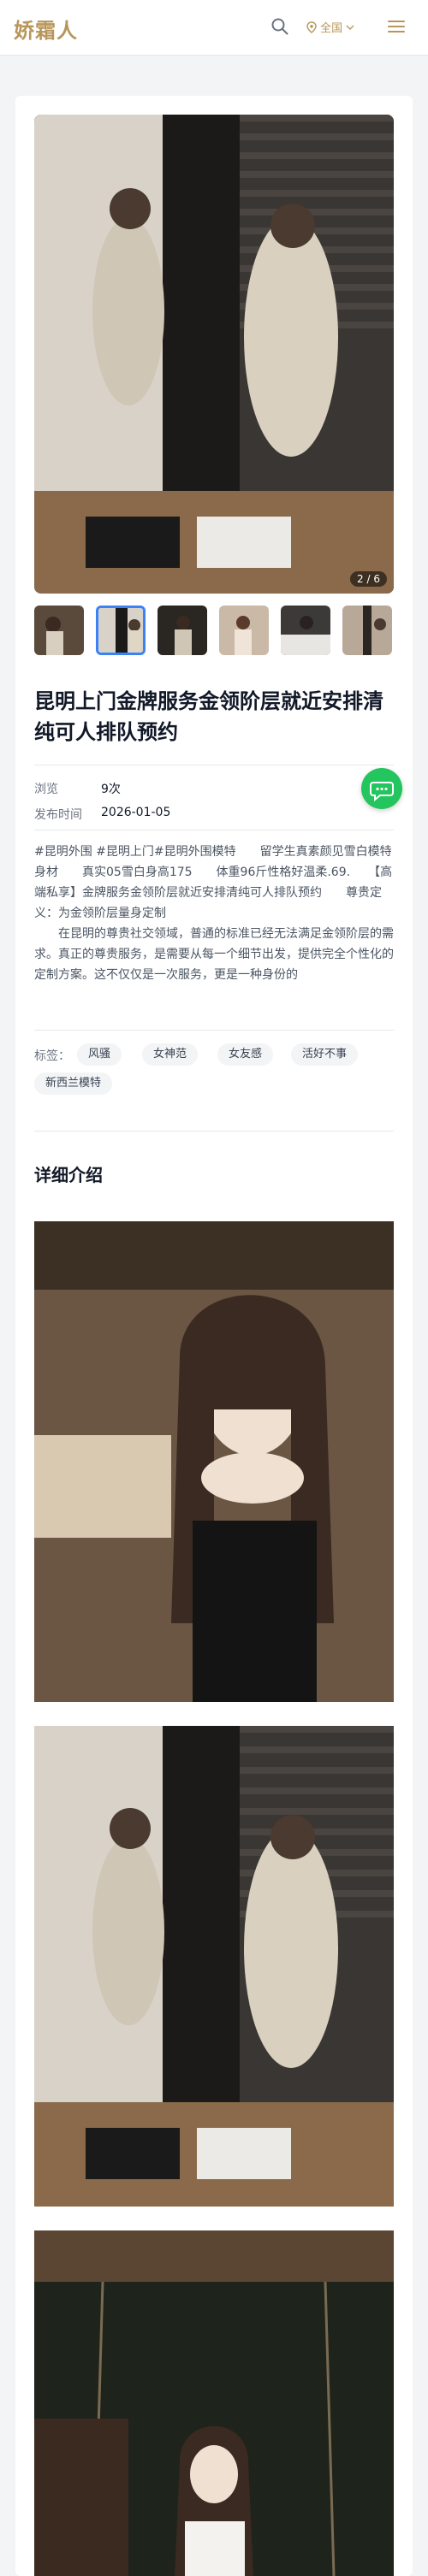 This screenshot has height=2576, width=428. Describe the element at coordinates (136, 812) in the screenshot. I see `date-value: 2026-01-05` at that location.